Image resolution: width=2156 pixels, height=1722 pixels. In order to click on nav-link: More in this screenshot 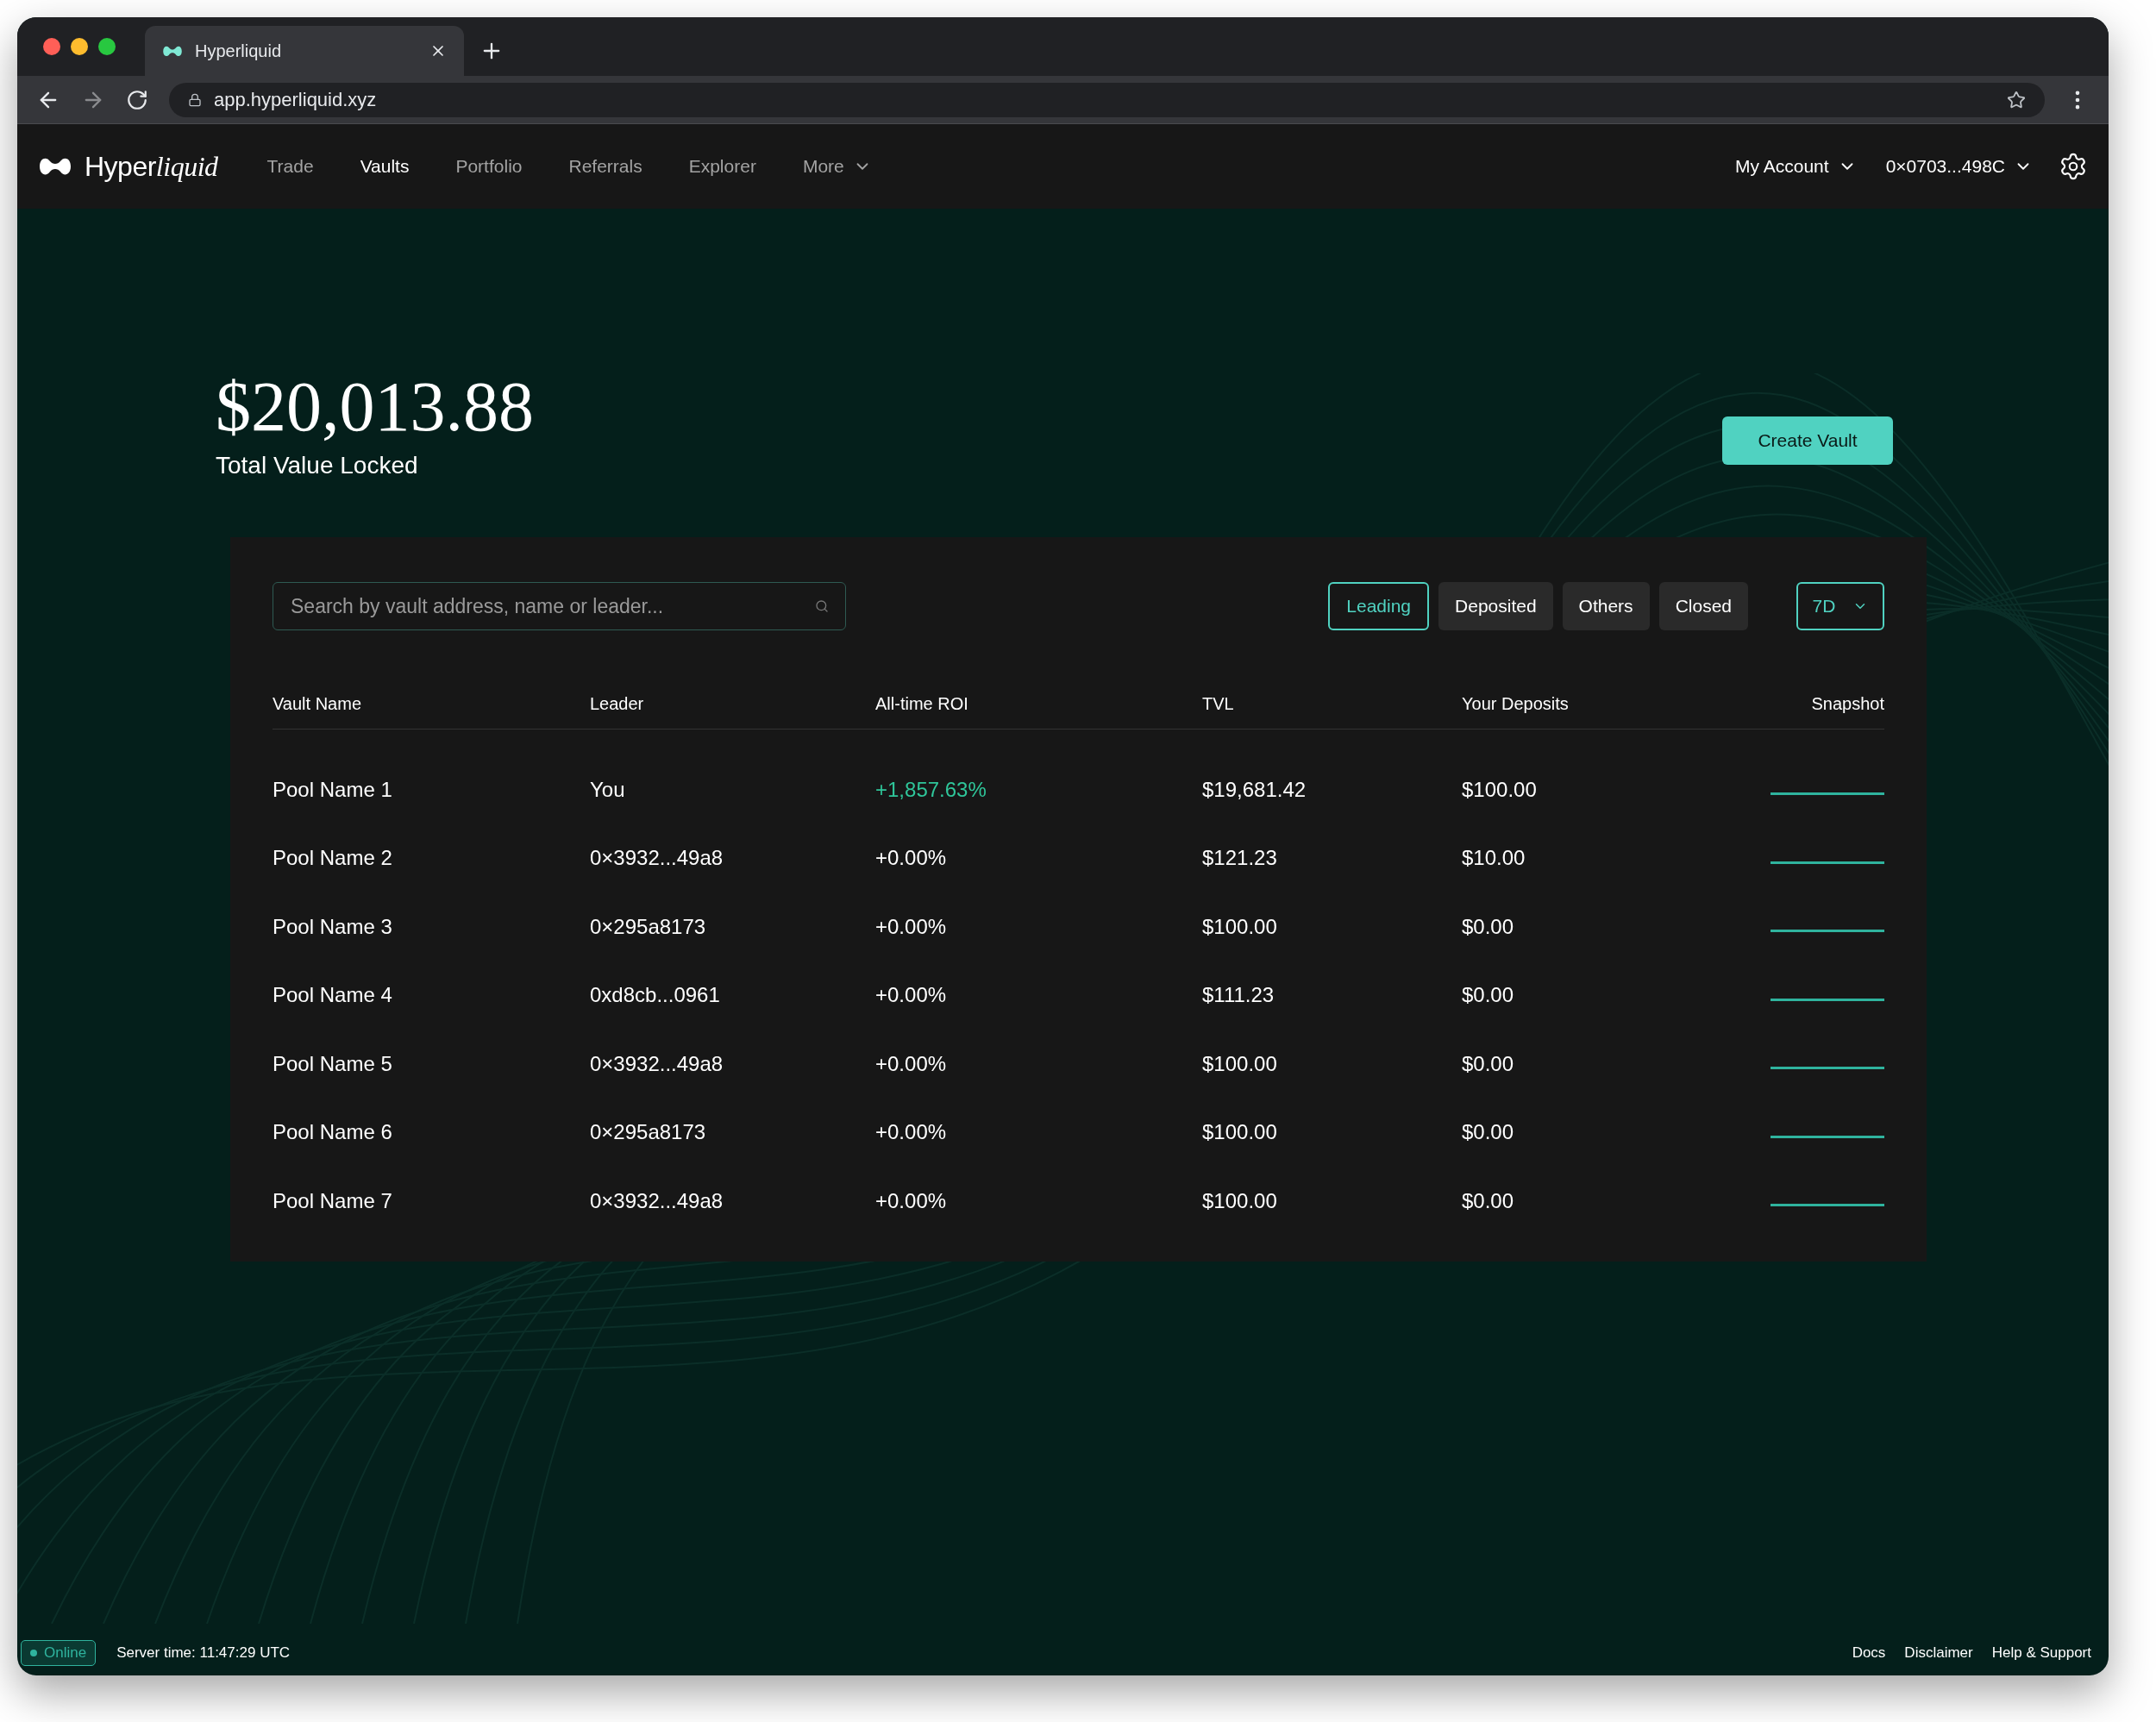, I will do `click(837, 166)`.